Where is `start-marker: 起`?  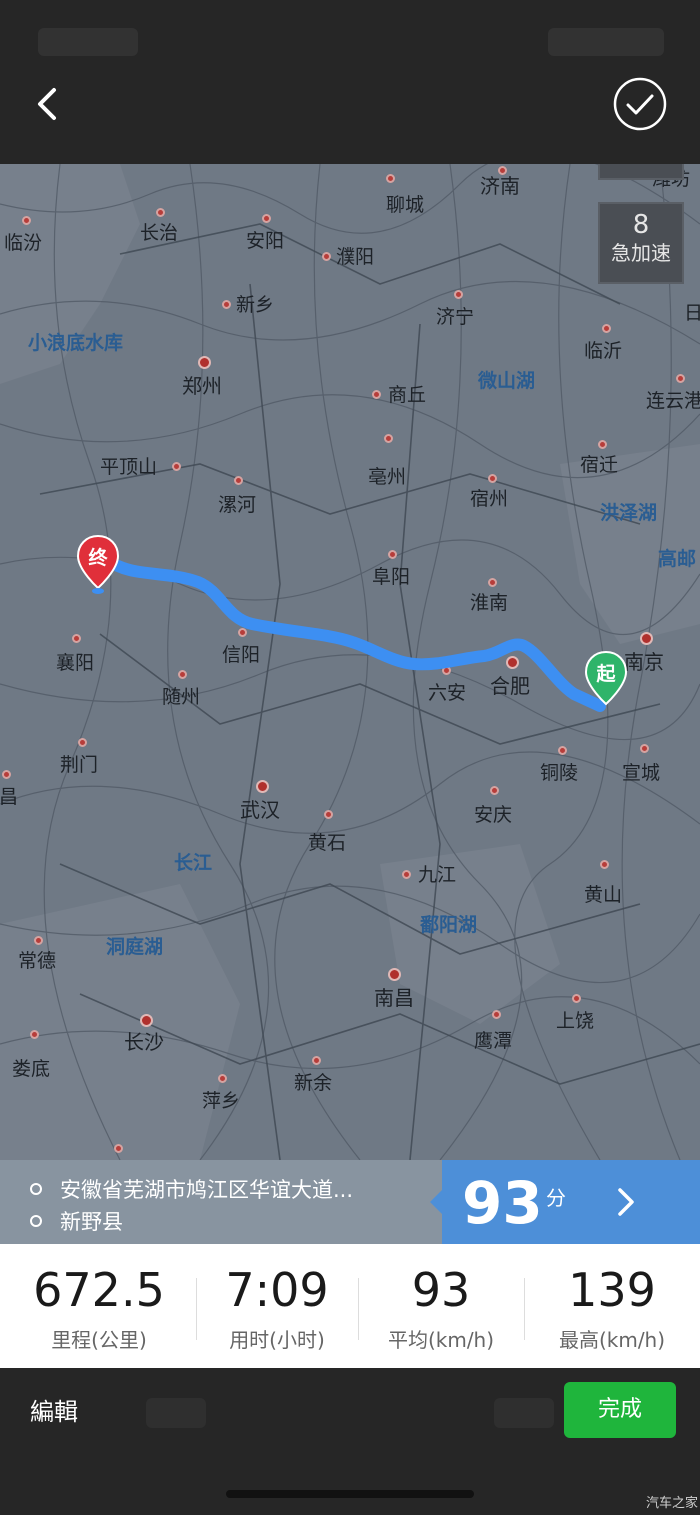 start-marker: 起 is located at coordinates (606, 681).